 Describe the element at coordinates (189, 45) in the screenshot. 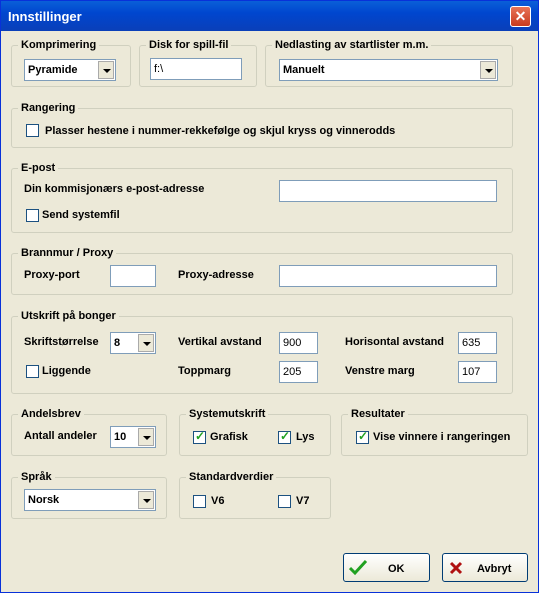

I see `group-disk-label: Disk for spill-fil` at that location.